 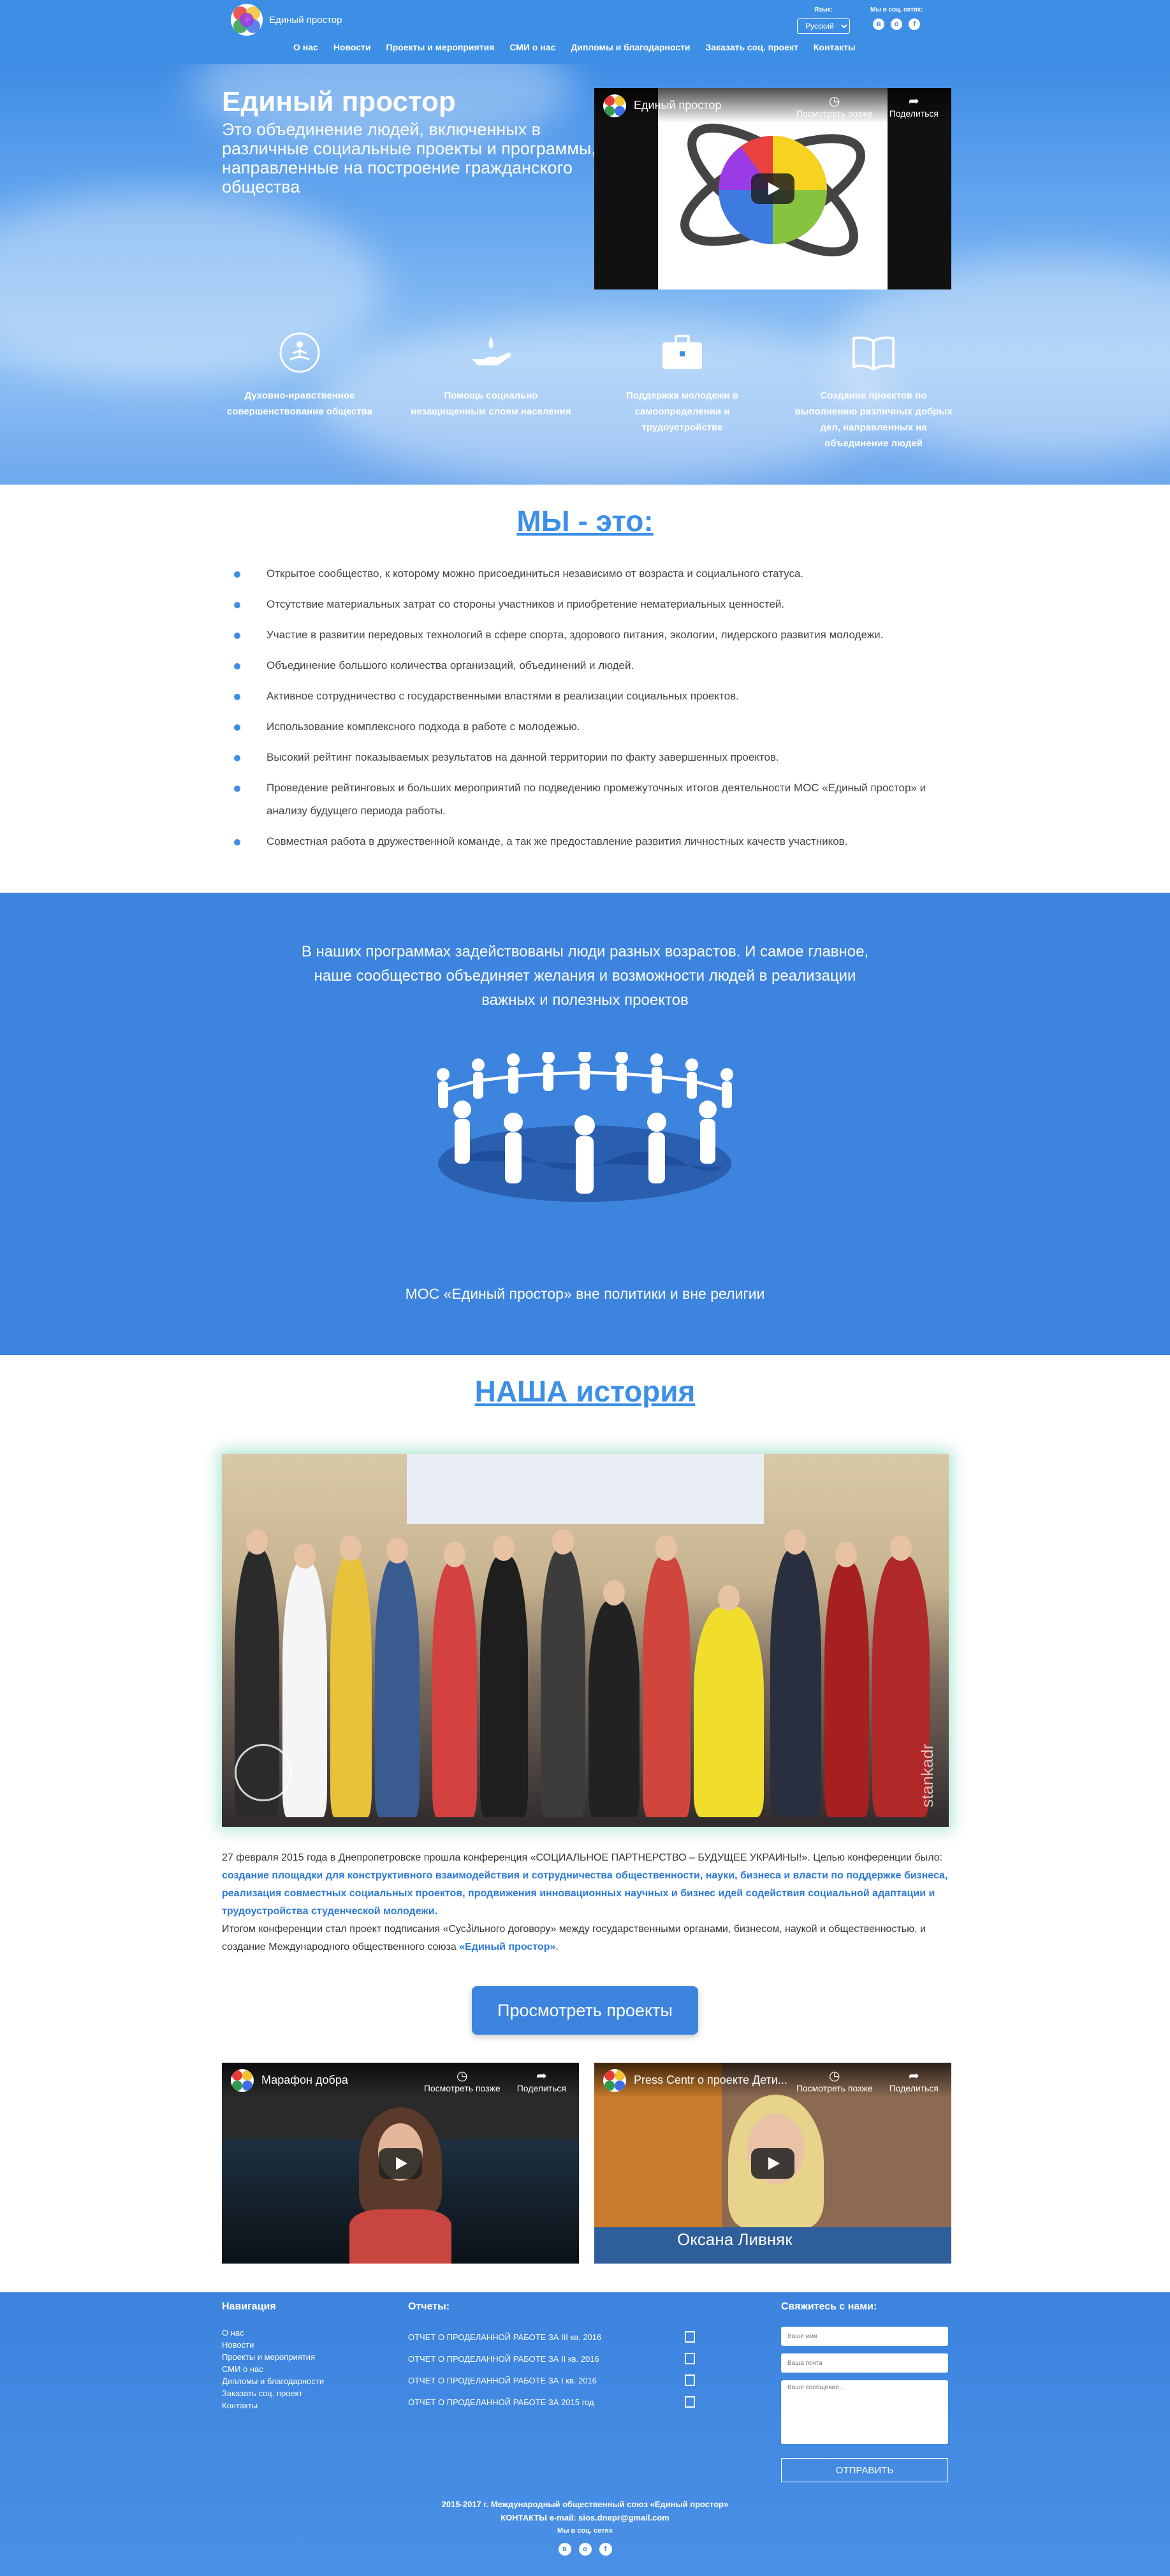 What do you see at coordinates (273, 2369) in the screenshot?
I see `footer-link: СМИ о нас` at bounding box center [273, 2369].